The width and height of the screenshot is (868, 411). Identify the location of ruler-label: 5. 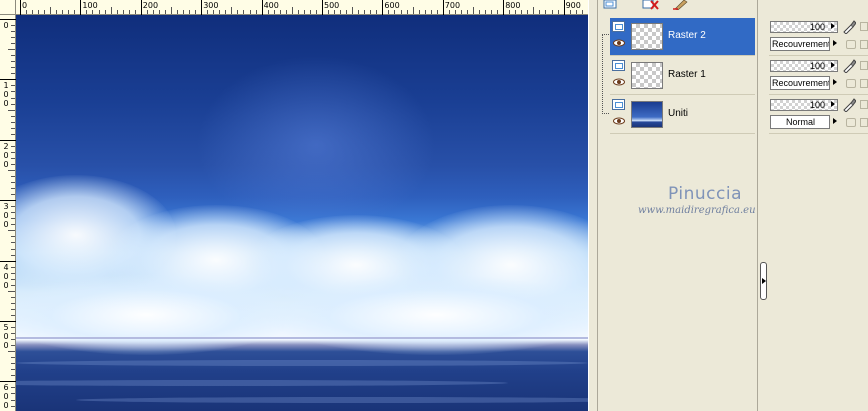
(6, 327).